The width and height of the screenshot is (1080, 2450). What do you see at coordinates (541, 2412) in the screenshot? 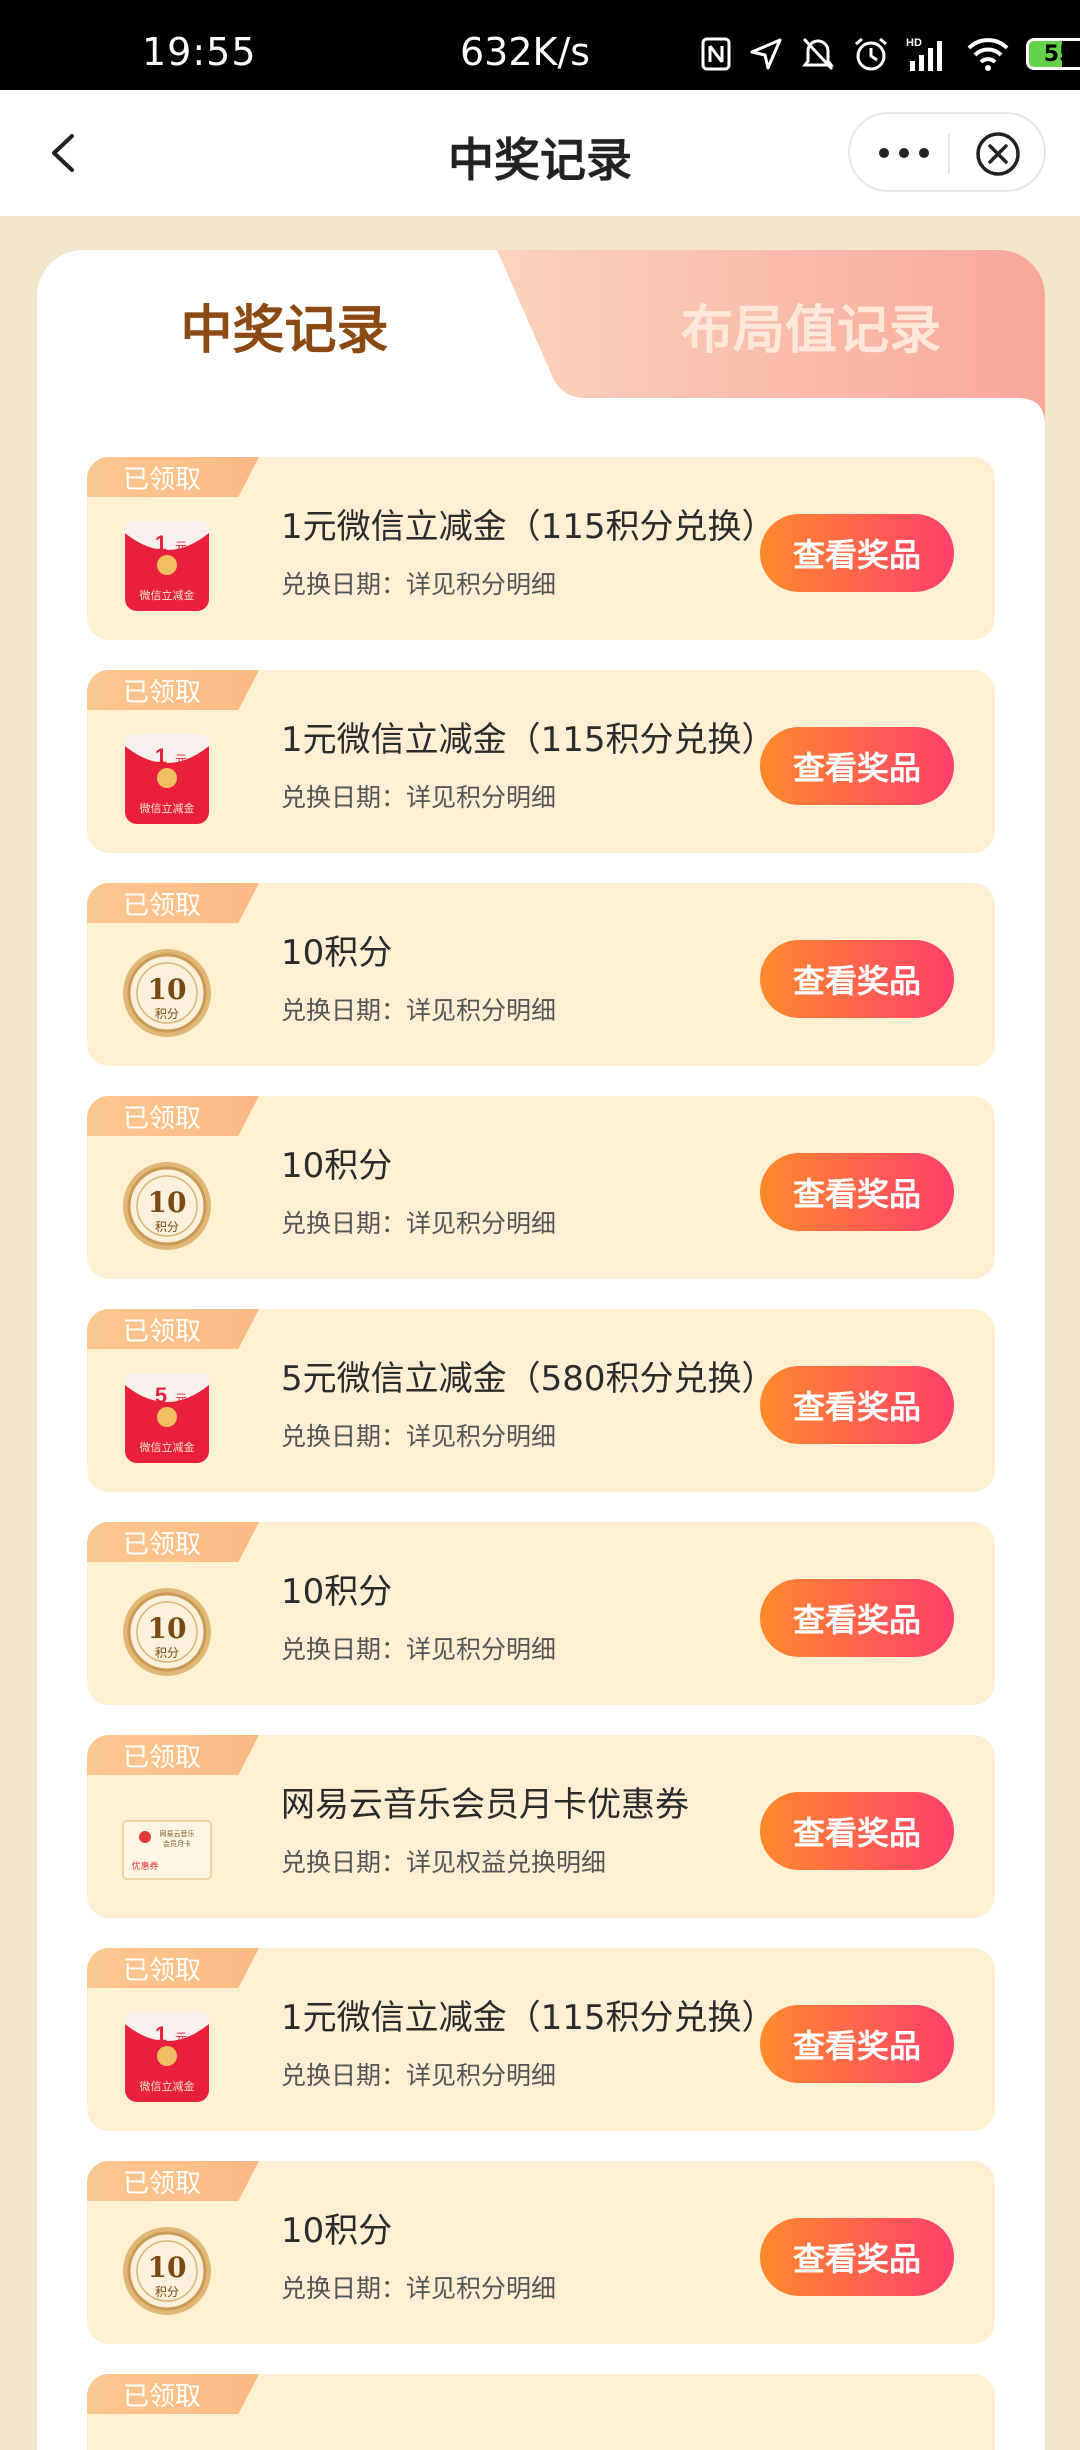
I see `record-item: 已领取` at bounding box center [541, 2412].